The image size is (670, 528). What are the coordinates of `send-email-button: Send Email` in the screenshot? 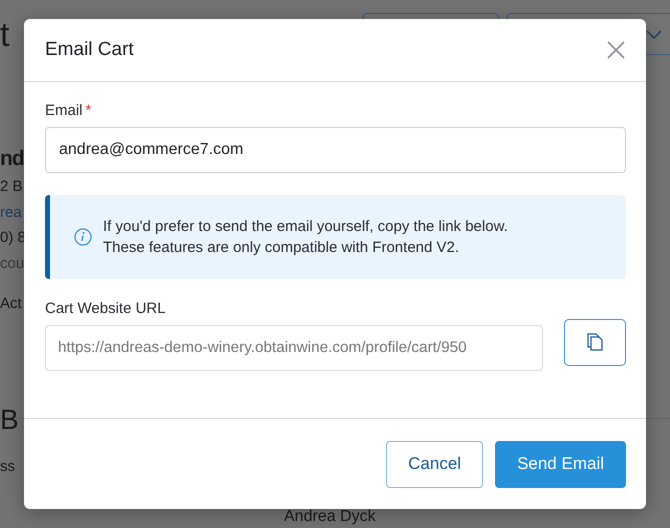 It's located at (560, 464).